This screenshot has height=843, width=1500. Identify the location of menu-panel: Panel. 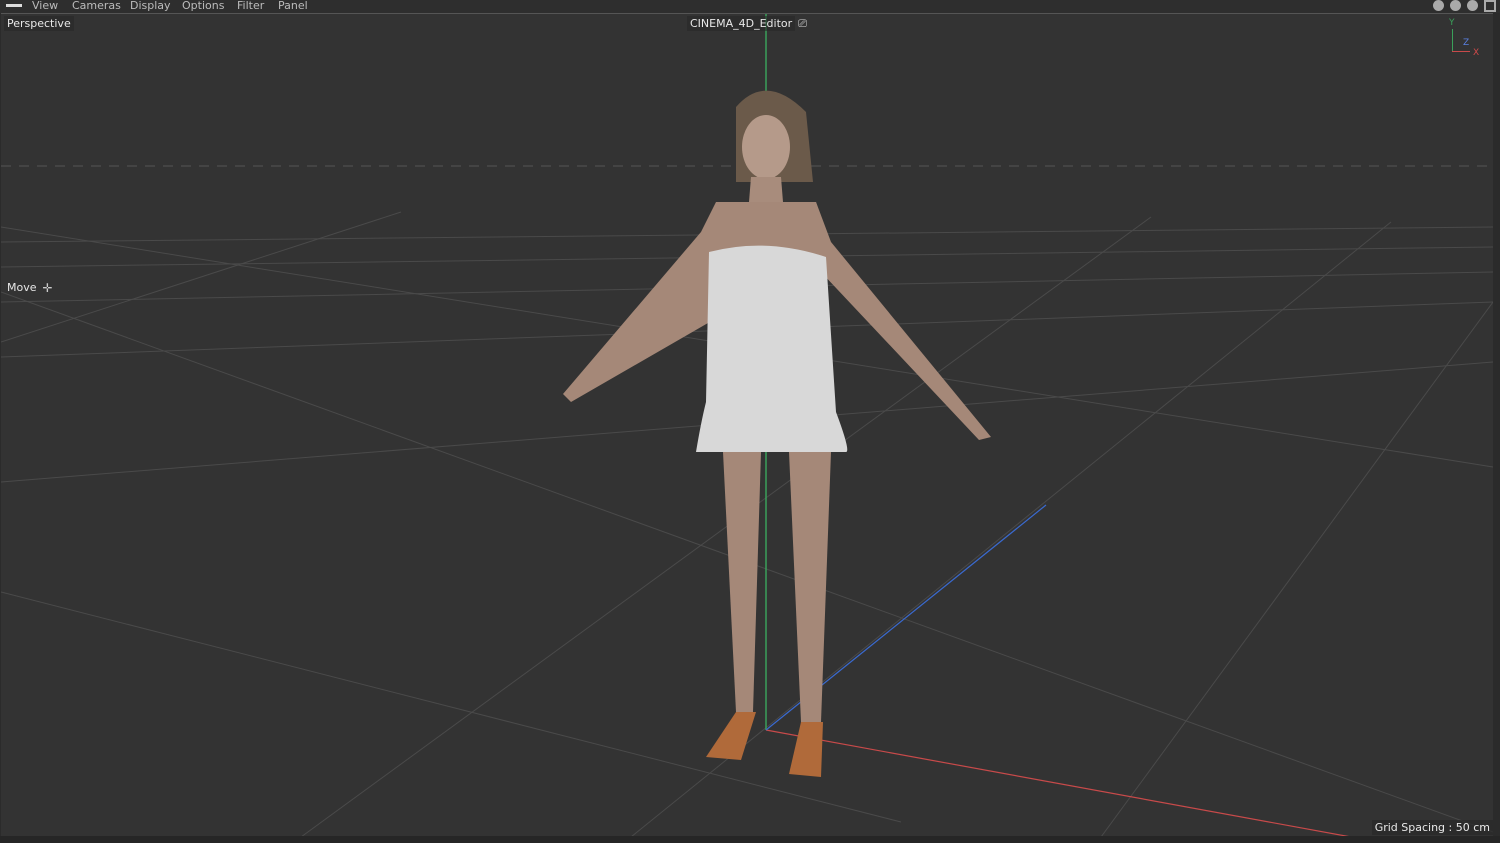
(293, 6).